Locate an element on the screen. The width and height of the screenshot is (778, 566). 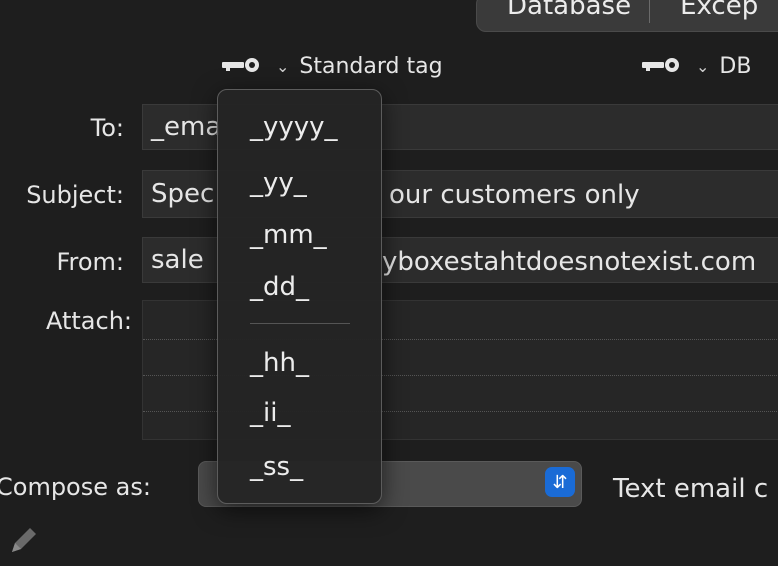
menu-item-ii: _ii_ is located at coordinates (270, 413).